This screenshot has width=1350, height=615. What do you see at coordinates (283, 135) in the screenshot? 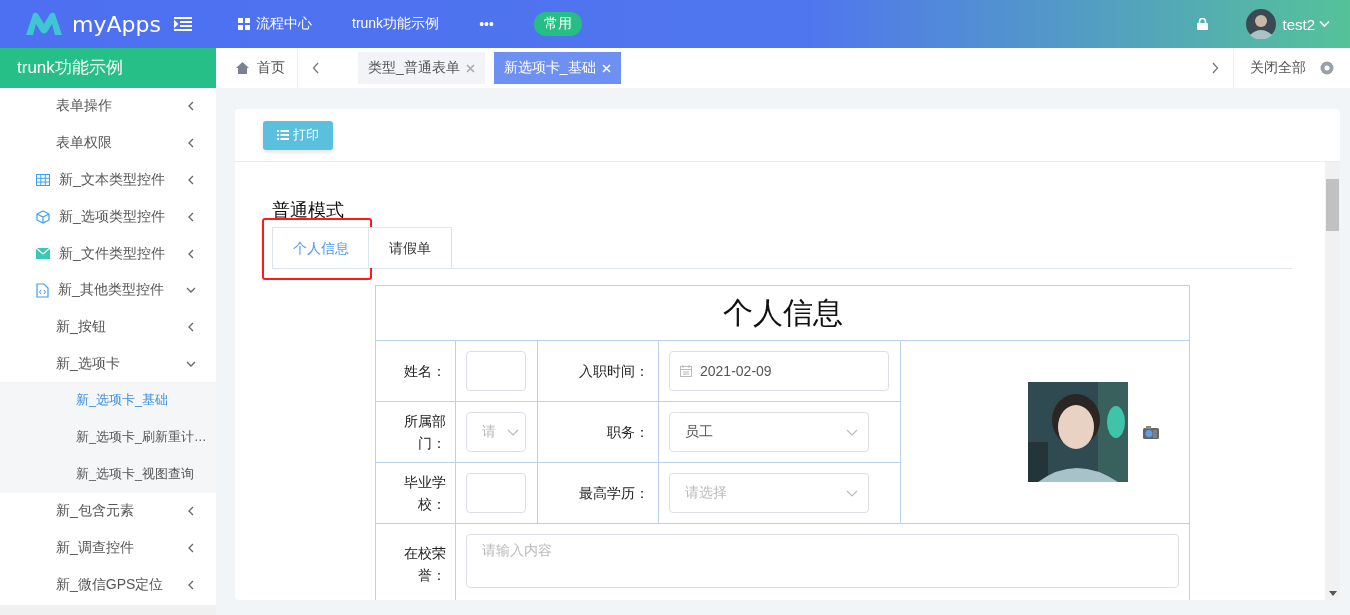
I see `list-icon` at bounding box center [283, 135].